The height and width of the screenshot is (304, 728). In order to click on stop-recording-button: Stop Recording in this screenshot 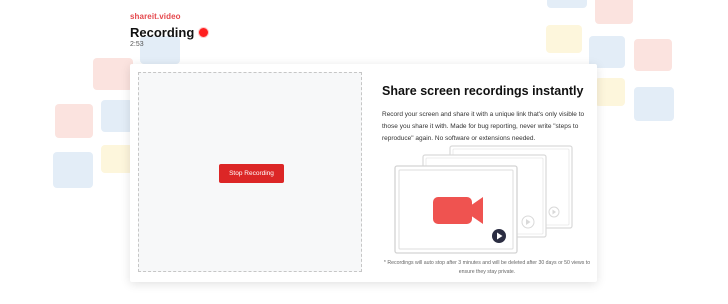, I will do `click(251, 173)`.